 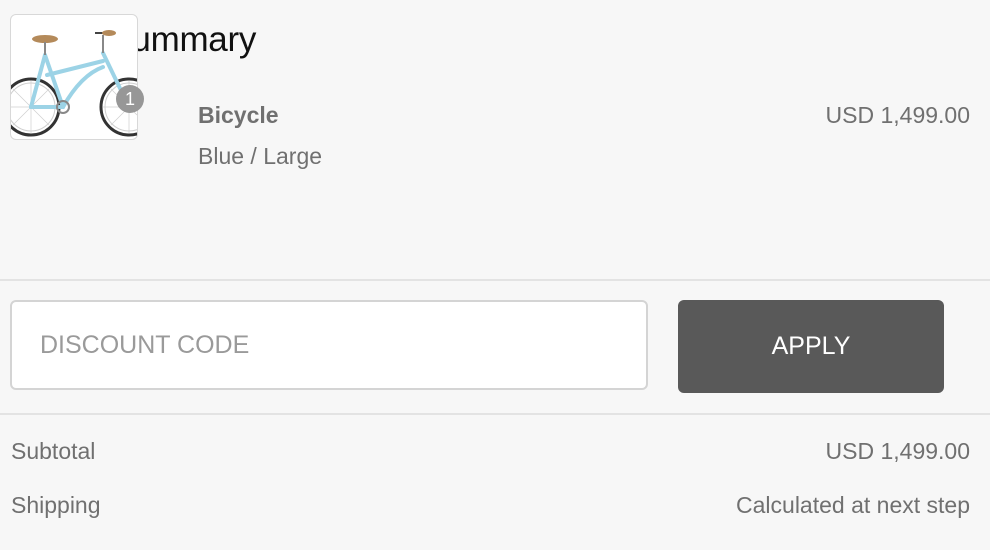 What do you see at coordinates (329, 345) in the screenshot?
I see `discount-code-input` at bounding box center [329, 345].